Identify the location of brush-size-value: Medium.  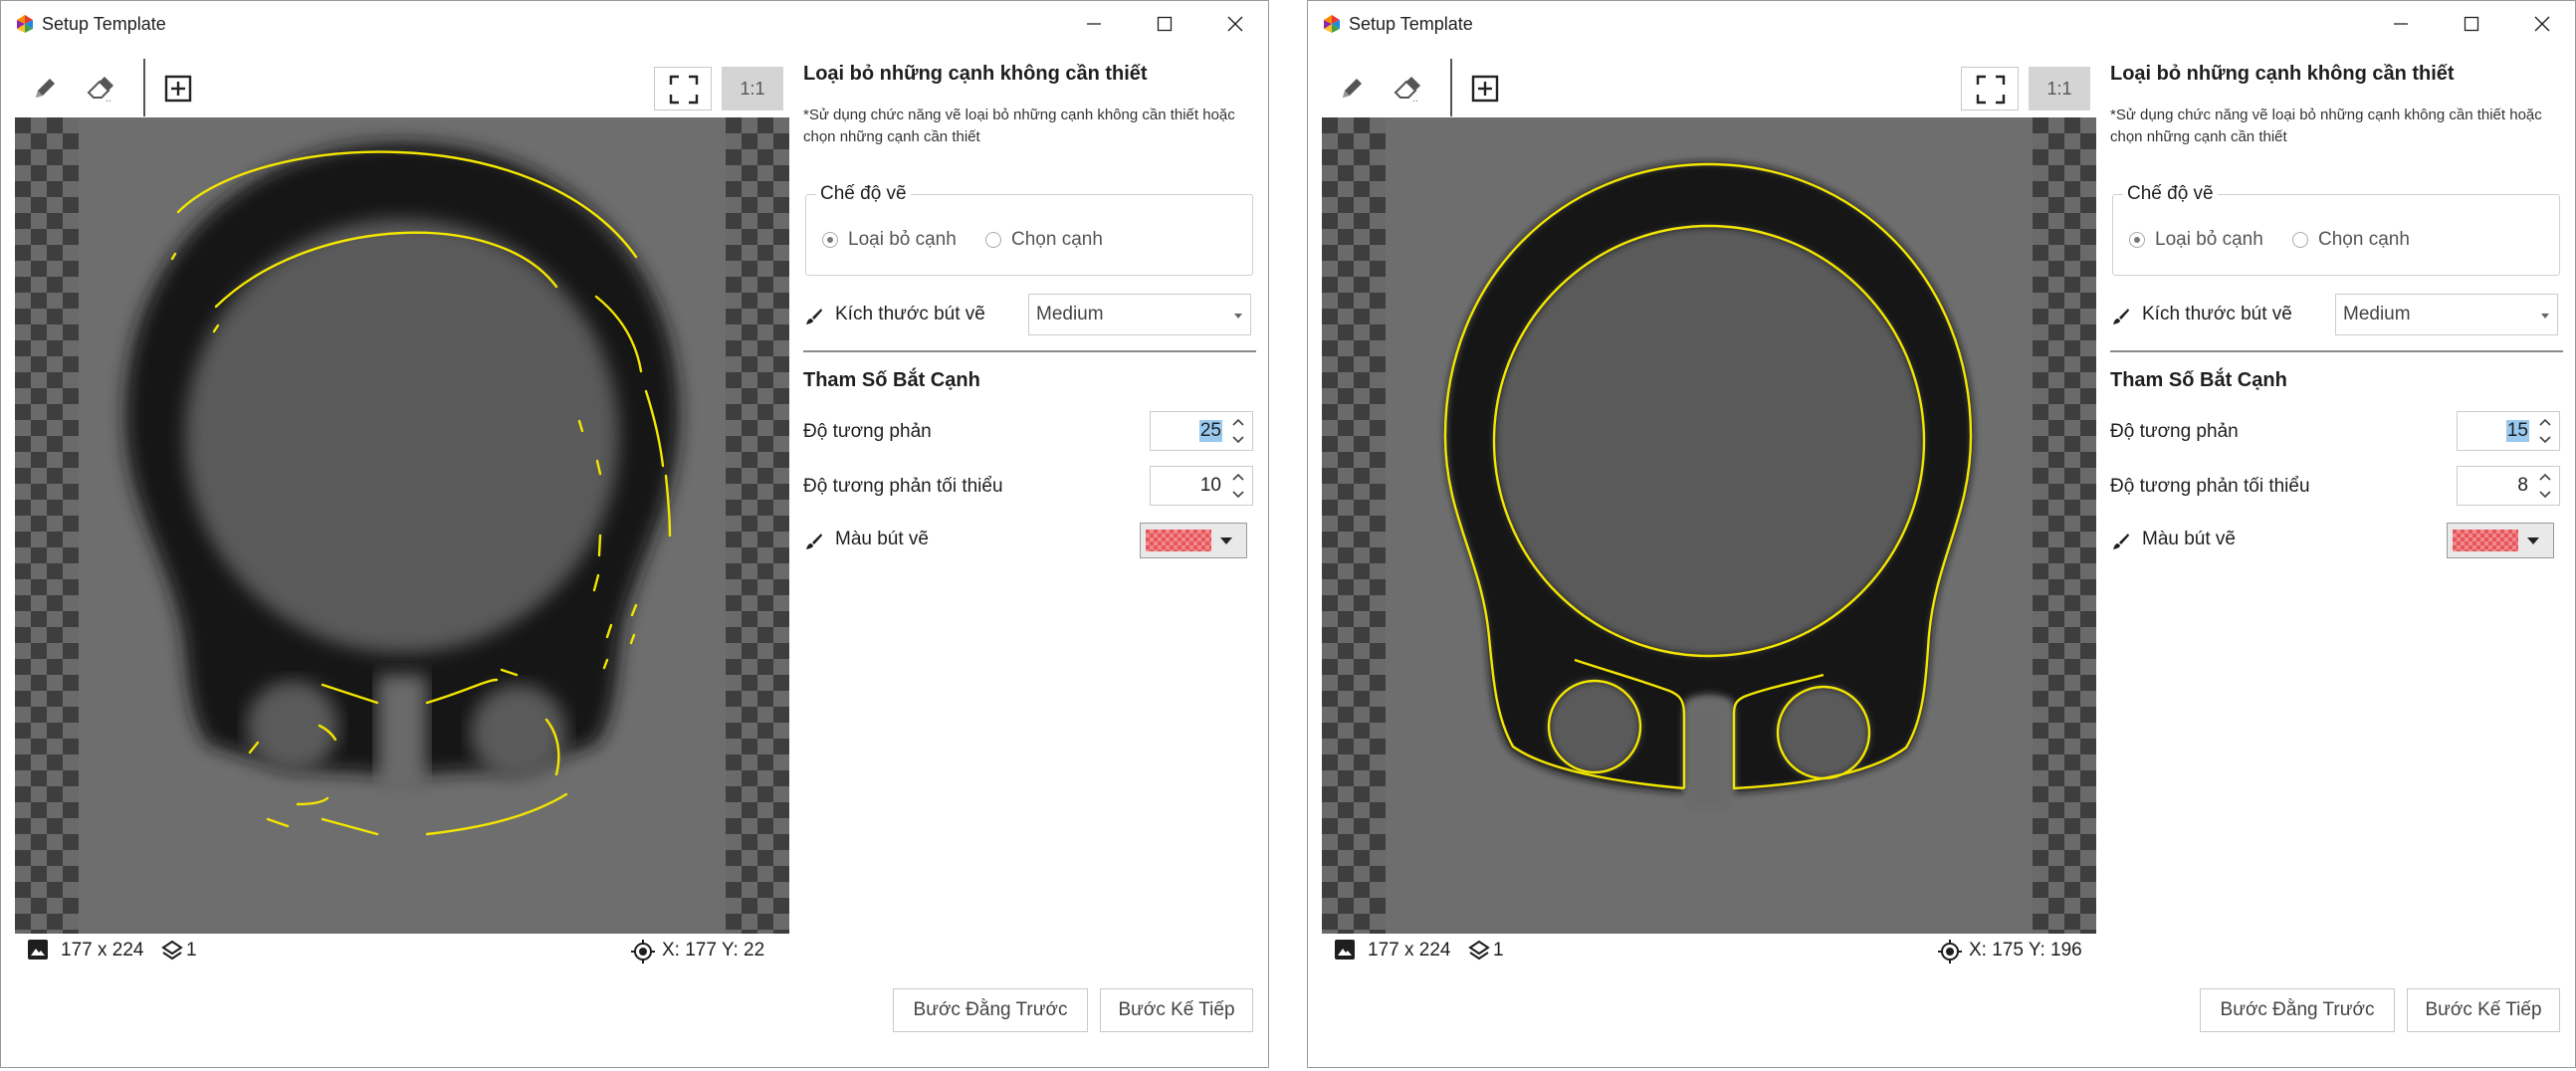
(1070, 314).